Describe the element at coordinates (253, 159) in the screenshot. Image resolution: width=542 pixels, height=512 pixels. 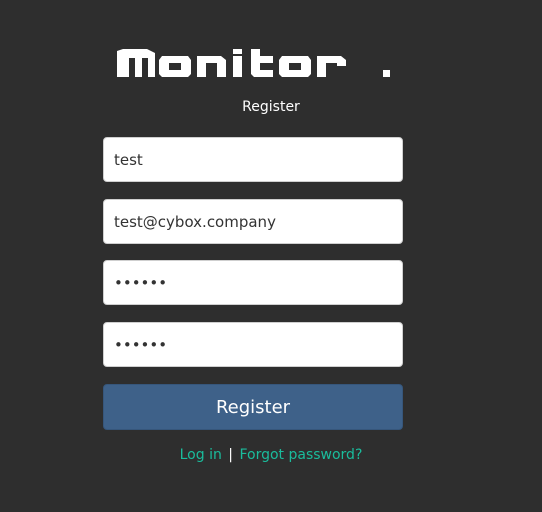
I see `username-field` at that location.